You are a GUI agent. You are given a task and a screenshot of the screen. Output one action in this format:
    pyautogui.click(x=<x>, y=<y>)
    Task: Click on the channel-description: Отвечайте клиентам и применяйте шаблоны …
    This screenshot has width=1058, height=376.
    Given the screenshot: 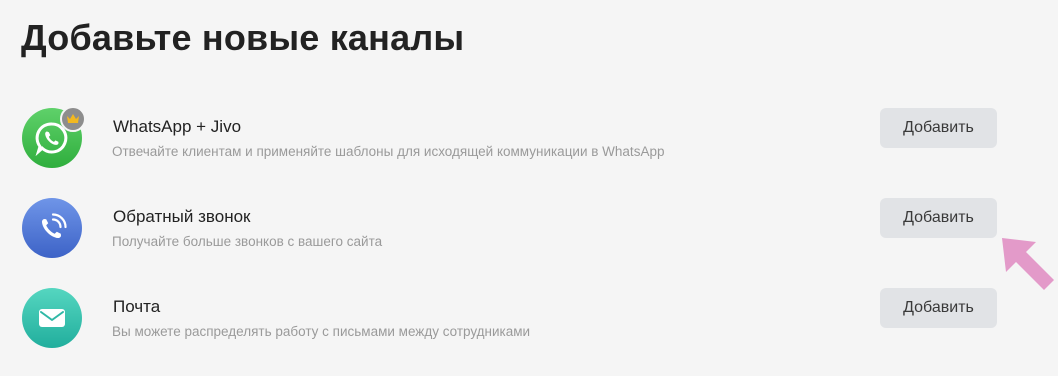 What is the action you would take?
    pyautogui.click(x=388, y=151)
    